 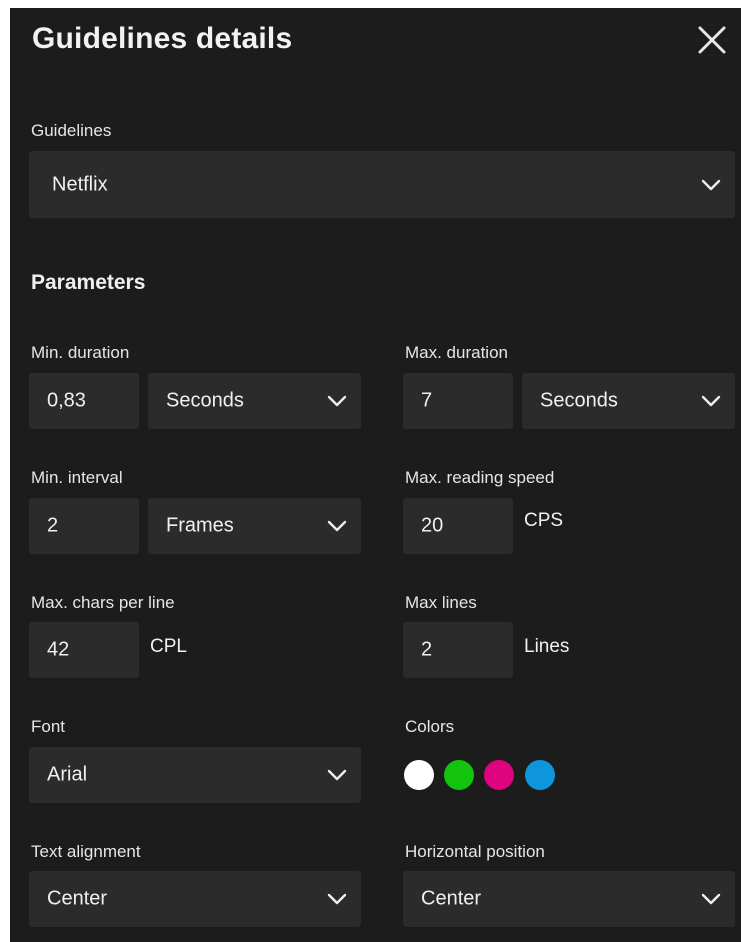 What do you see at coordinates (58, 649) in the screenshot?
I see `max-chars-per-line-value: 42` at bounding box center [58, 649].